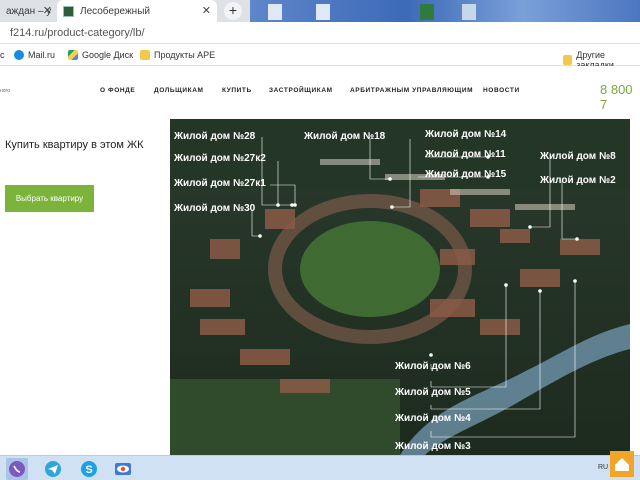  Describe the element at coordinates (501, 90) in the screenshot. I see `nav-news: НОВОСТИ` at that location.